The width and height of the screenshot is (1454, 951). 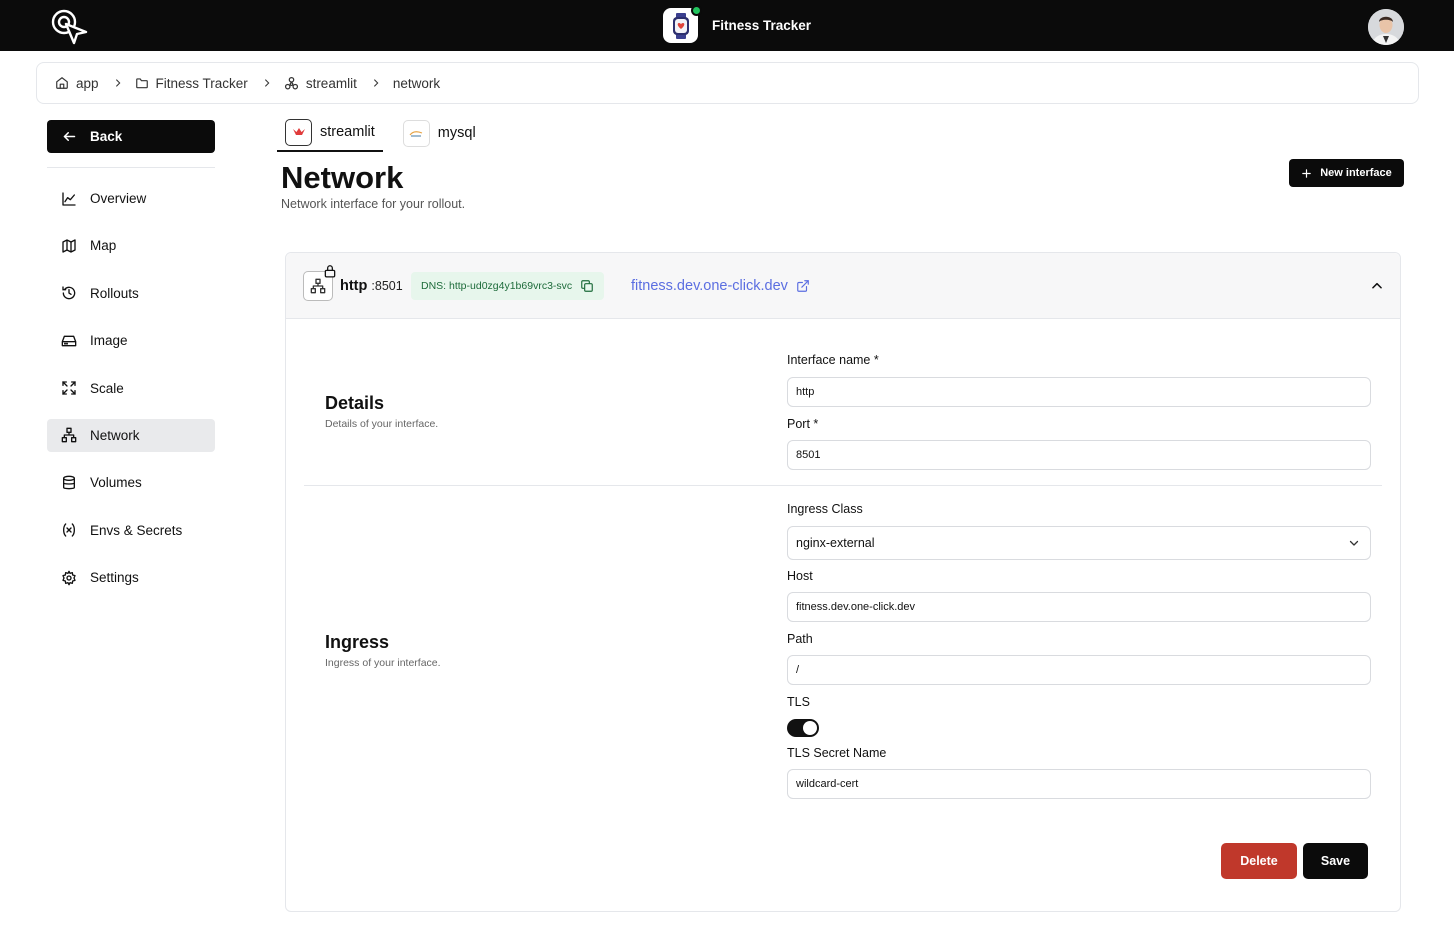 I want to click on sidebar-item-label: Settings, so click(x=114, y=578).